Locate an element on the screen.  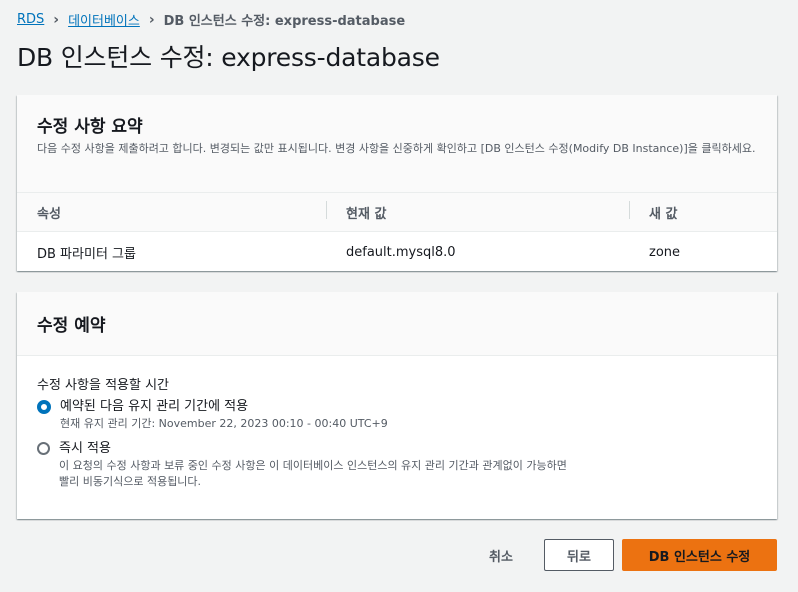
table-header: 속성 현재 값 새 값 is located at coordinates (397, 212).